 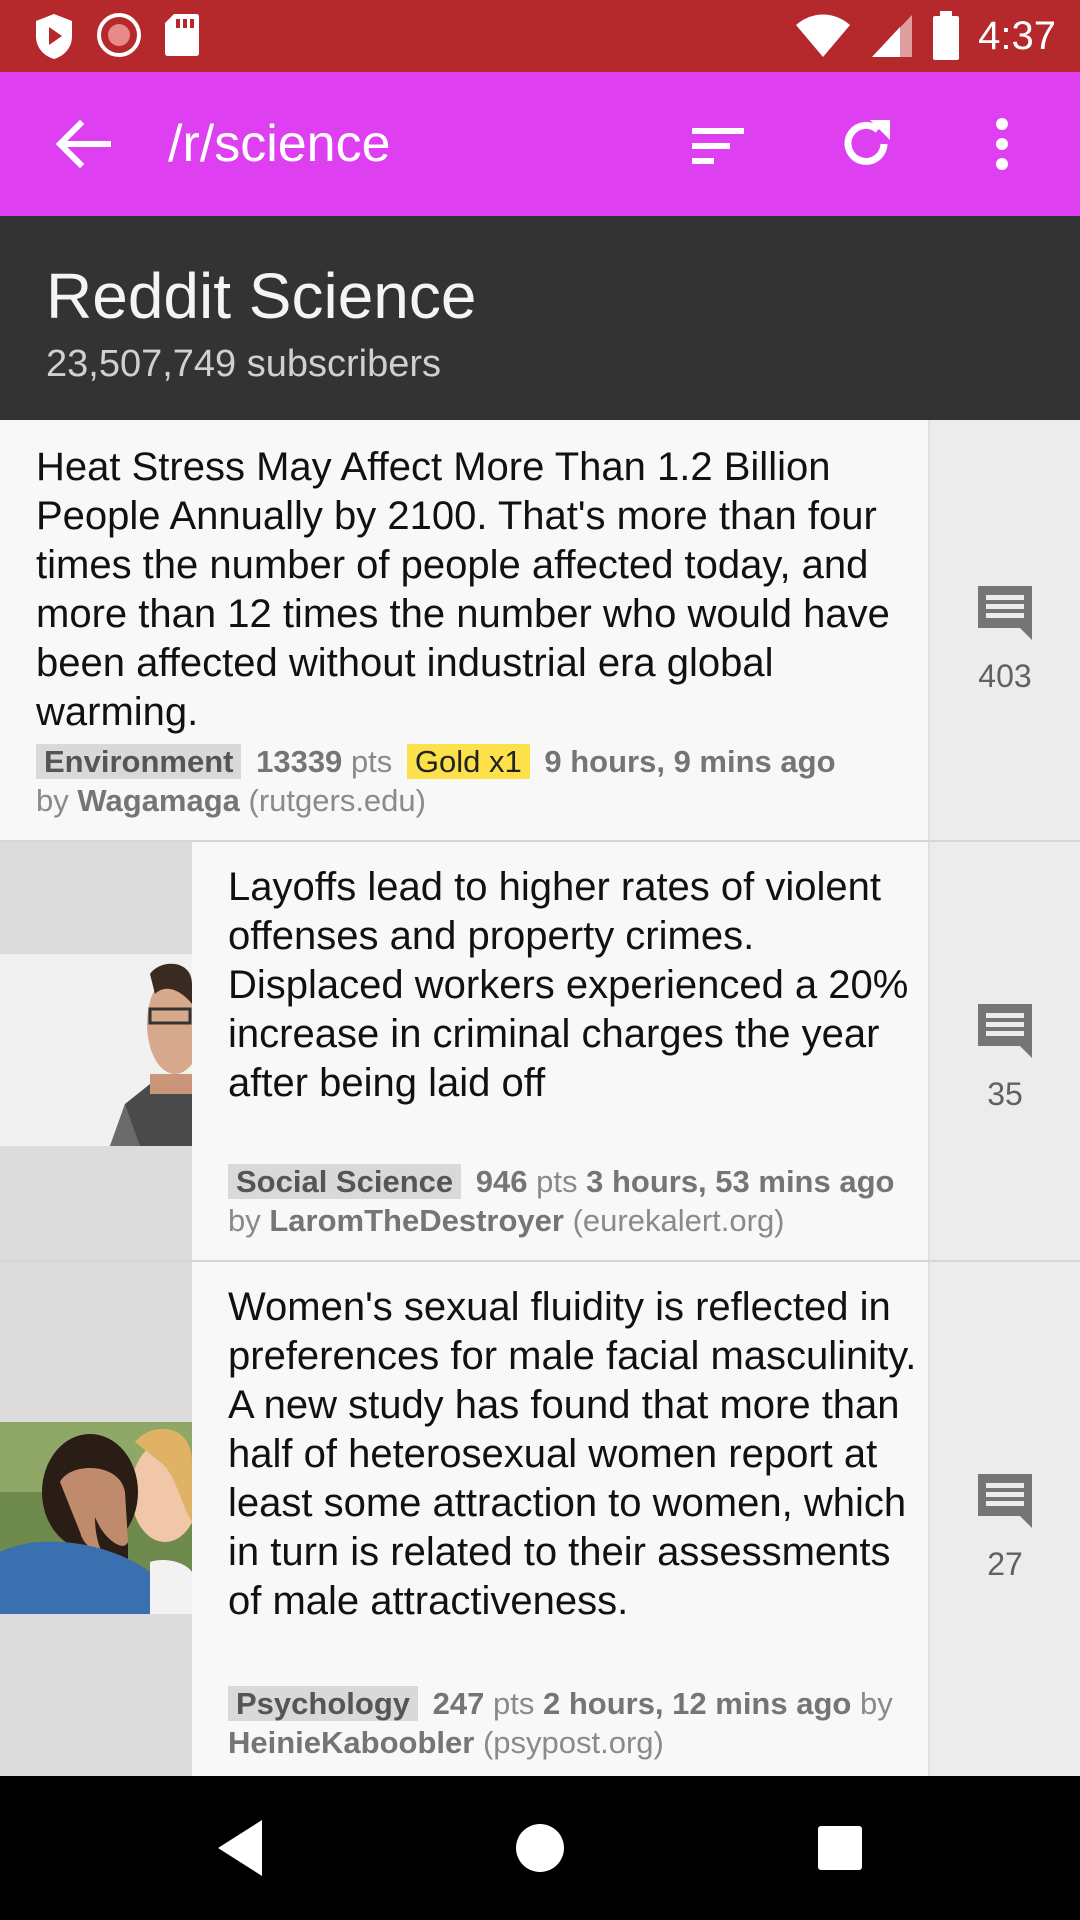 What do you see at coordinates (540, 36) in the screenshot?
I see `status-bar: 4:37` at bounding box center [540, 36].